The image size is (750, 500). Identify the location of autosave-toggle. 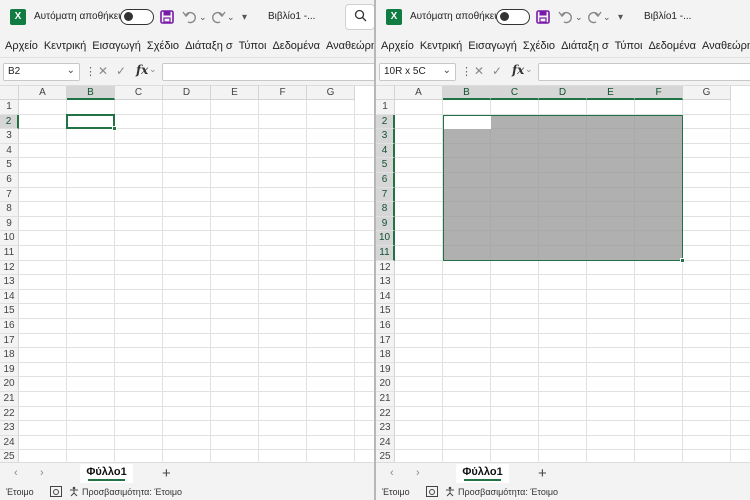
(137, 17).